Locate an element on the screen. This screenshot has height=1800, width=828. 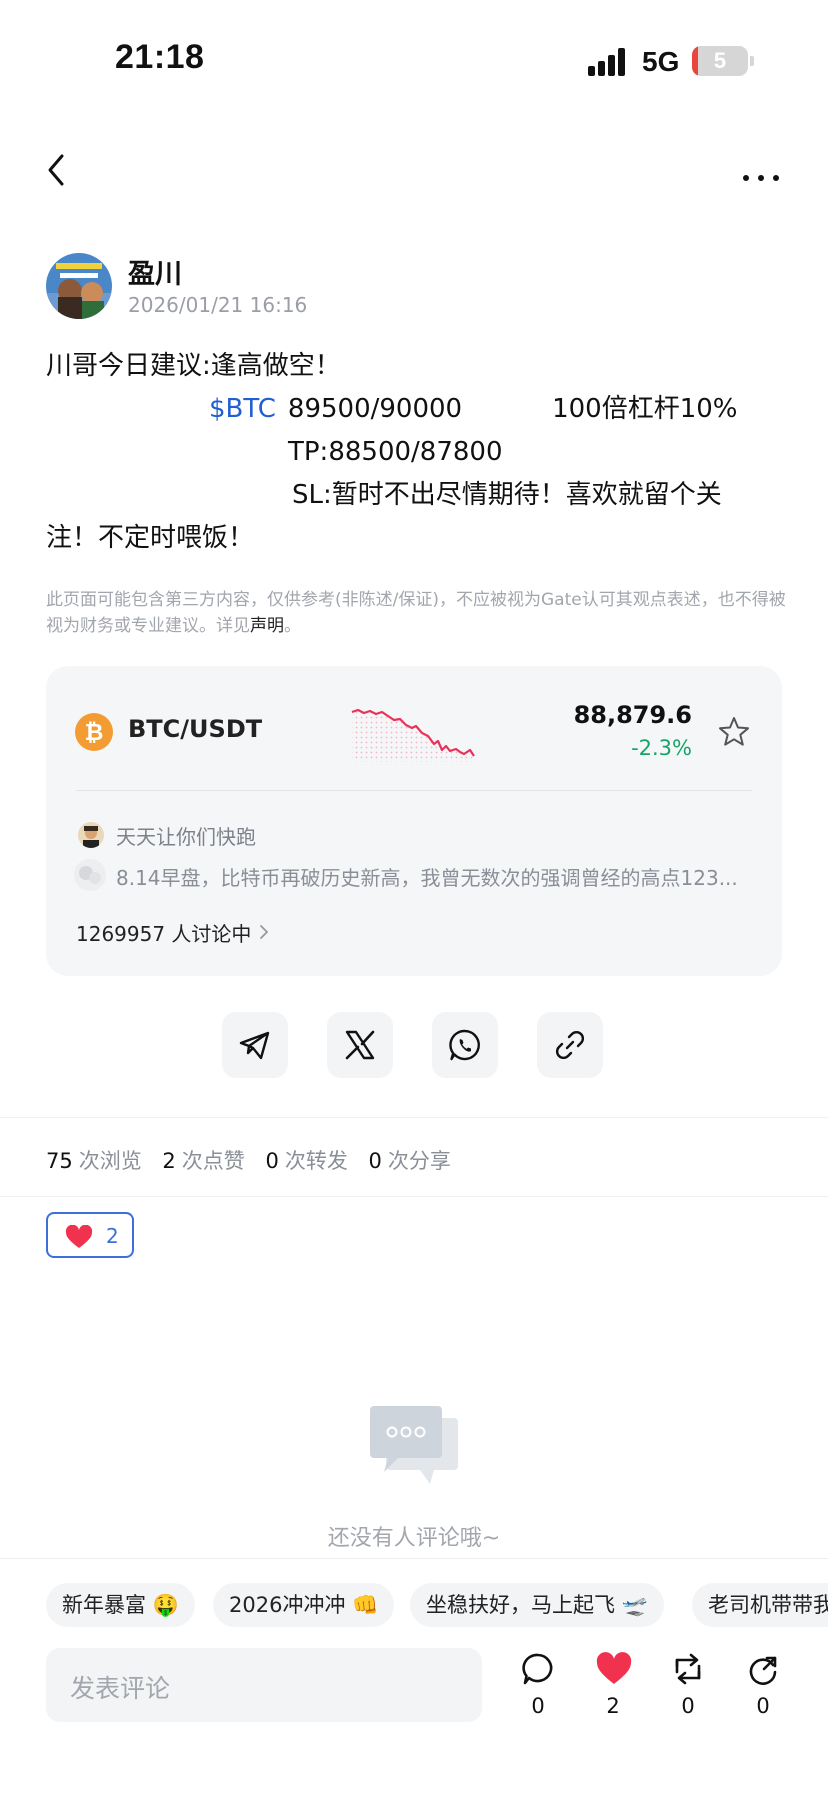
star-icon is located at coordinates (734, 731).